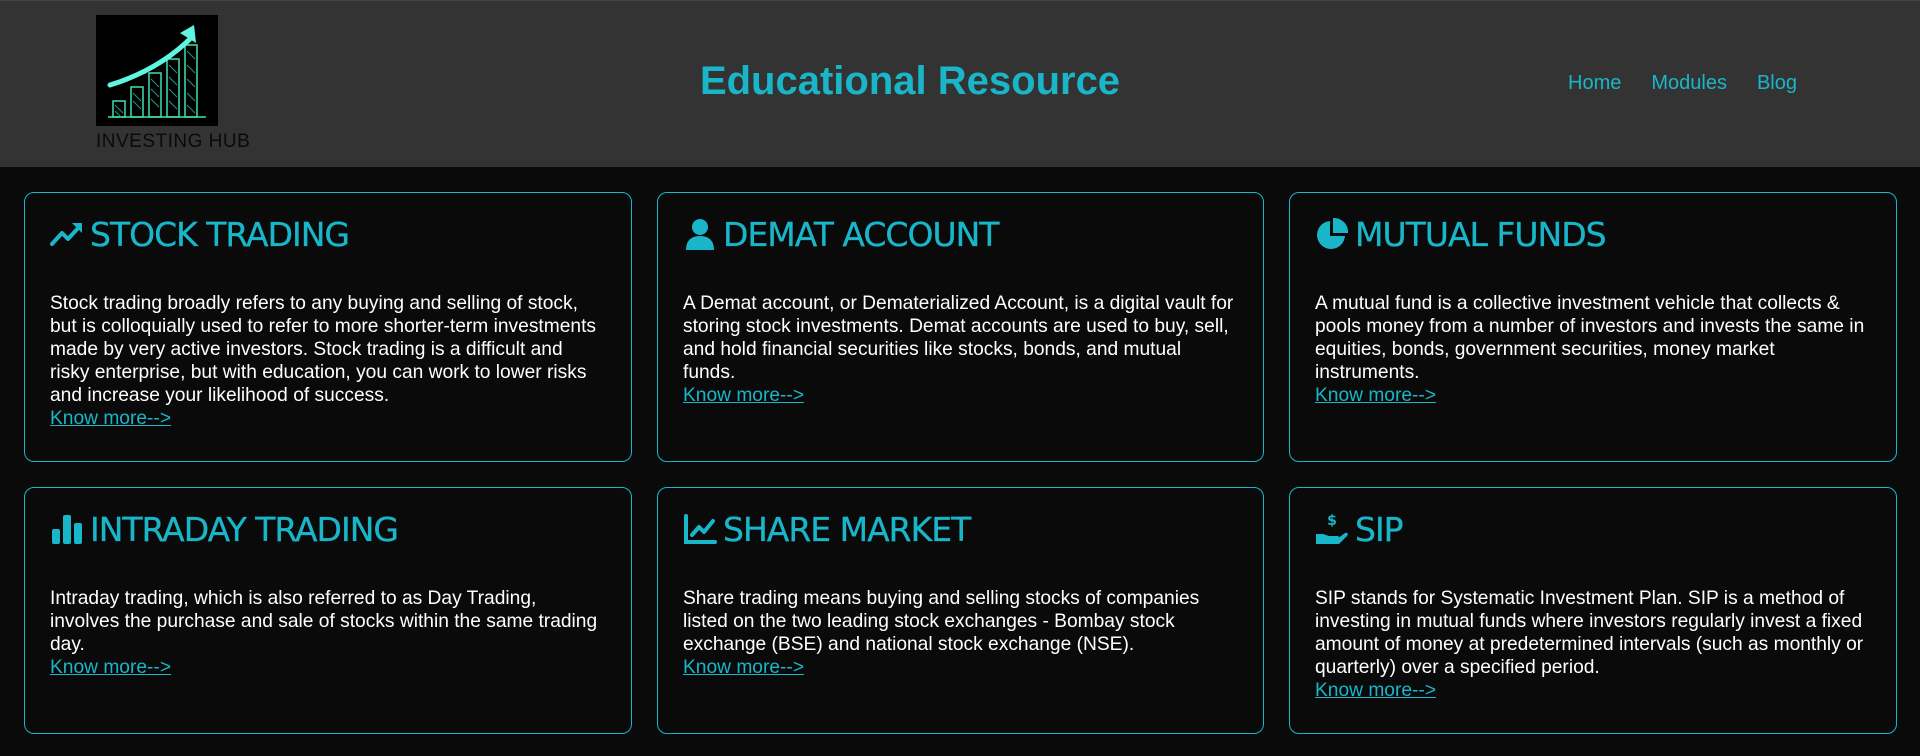 The width and height of the screenshot is (1920, 756). I want to click on card-title: SHARE MARKET, so click(847, 529).